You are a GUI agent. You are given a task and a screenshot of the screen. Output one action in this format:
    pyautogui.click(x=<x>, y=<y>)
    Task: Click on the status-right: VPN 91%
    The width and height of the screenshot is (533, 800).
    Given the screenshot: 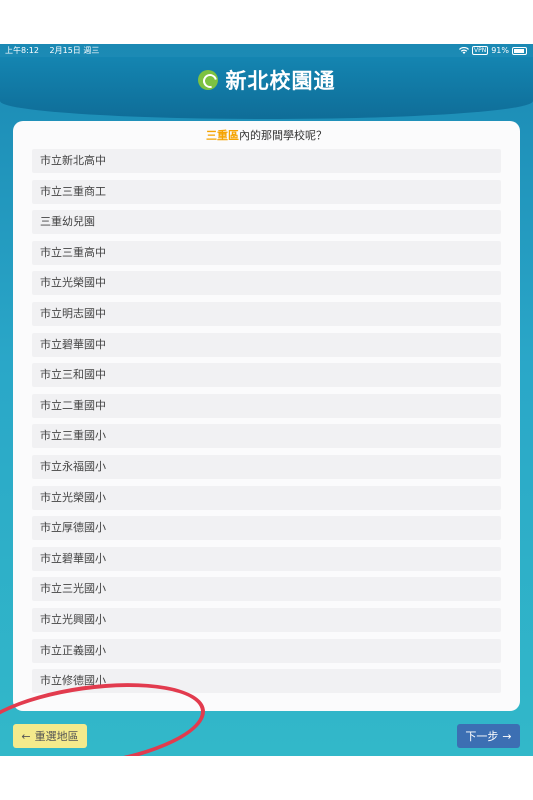 What is the action you would take?
    pyautogui.click(x=493, y=50)
    